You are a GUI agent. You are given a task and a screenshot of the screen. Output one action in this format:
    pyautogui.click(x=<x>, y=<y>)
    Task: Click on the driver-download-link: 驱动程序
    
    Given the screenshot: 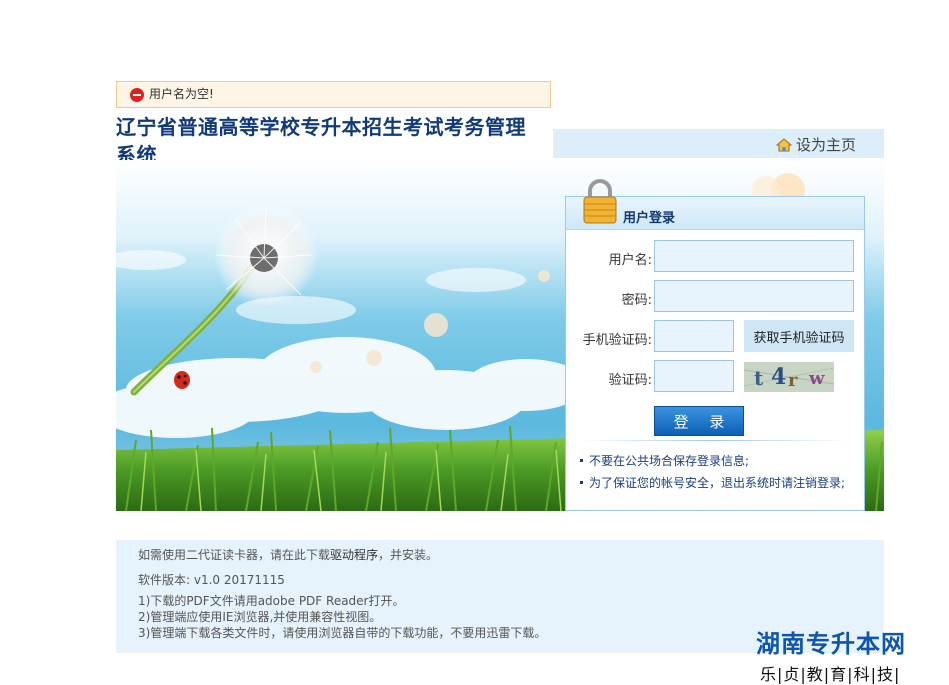 What is the action you would take?
    pyautogui.click(x=354, y=555)
    